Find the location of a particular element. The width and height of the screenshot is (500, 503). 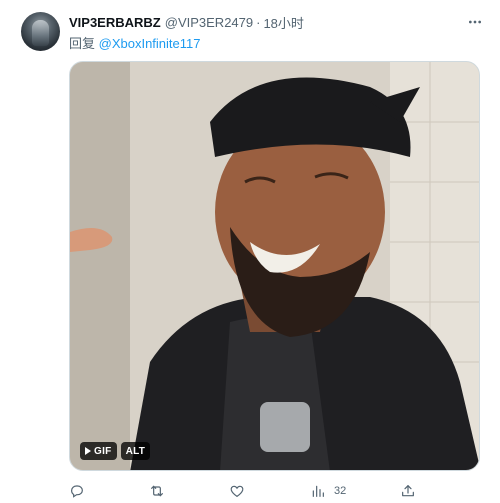

alt-badge-label: ALT is located at coordinates (135, 451).